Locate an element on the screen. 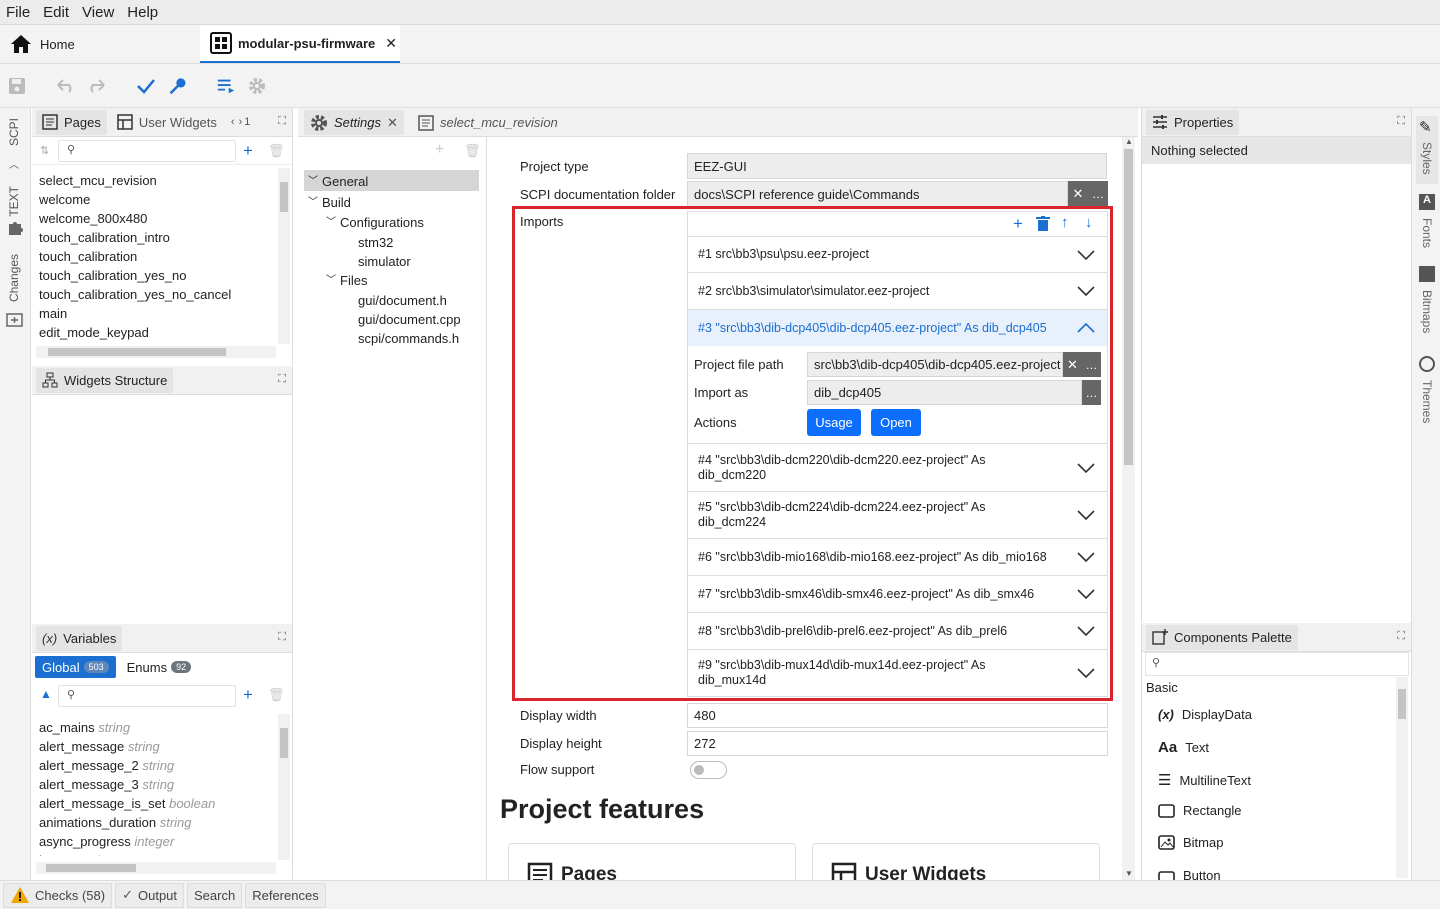 Image resolution: width=1440 pixels, height=909 pixels. list-run-icon is located at coordinates (226, 86).